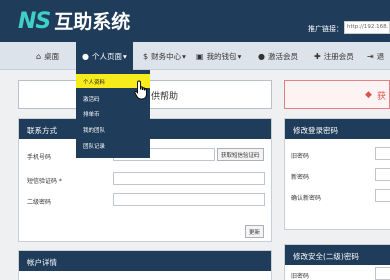  I want to click on nav-item-finance: $ 财务中心 ▾, so click(164, 56).